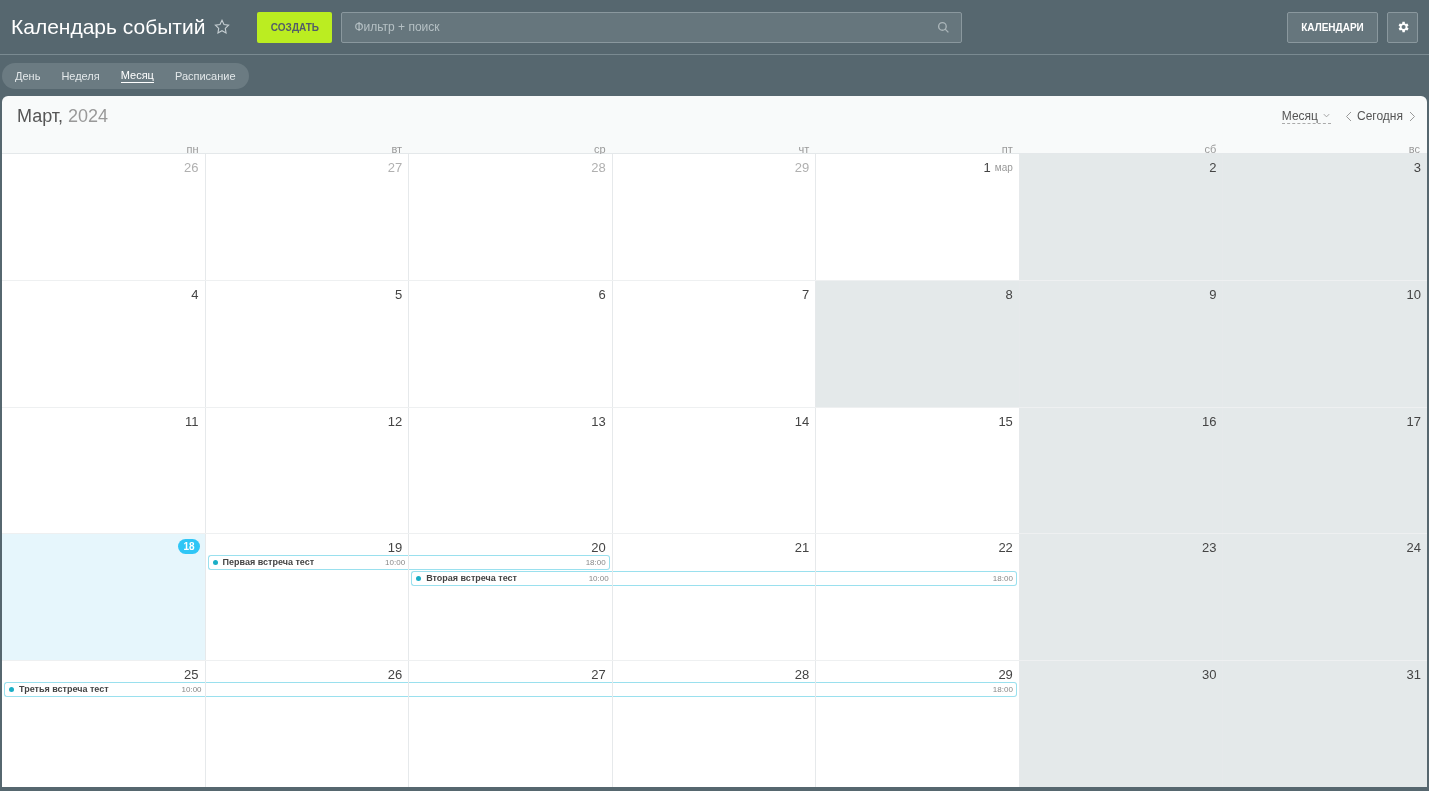 The width and height of the screenshot is (1429, 791). What do you see at coordinates (918, 343) in the screenshot?
I see `day-cell: 8` at bounding box center [918, 343].